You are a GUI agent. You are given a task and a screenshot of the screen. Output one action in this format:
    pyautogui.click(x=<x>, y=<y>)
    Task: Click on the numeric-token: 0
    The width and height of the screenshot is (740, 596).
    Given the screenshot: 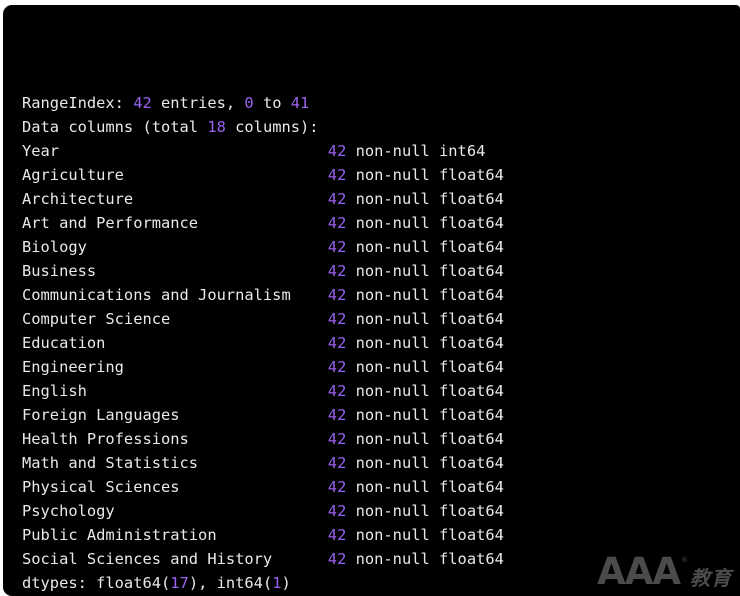 What is the action you would take?
    pyautogui.click(x=249, y=103)
    